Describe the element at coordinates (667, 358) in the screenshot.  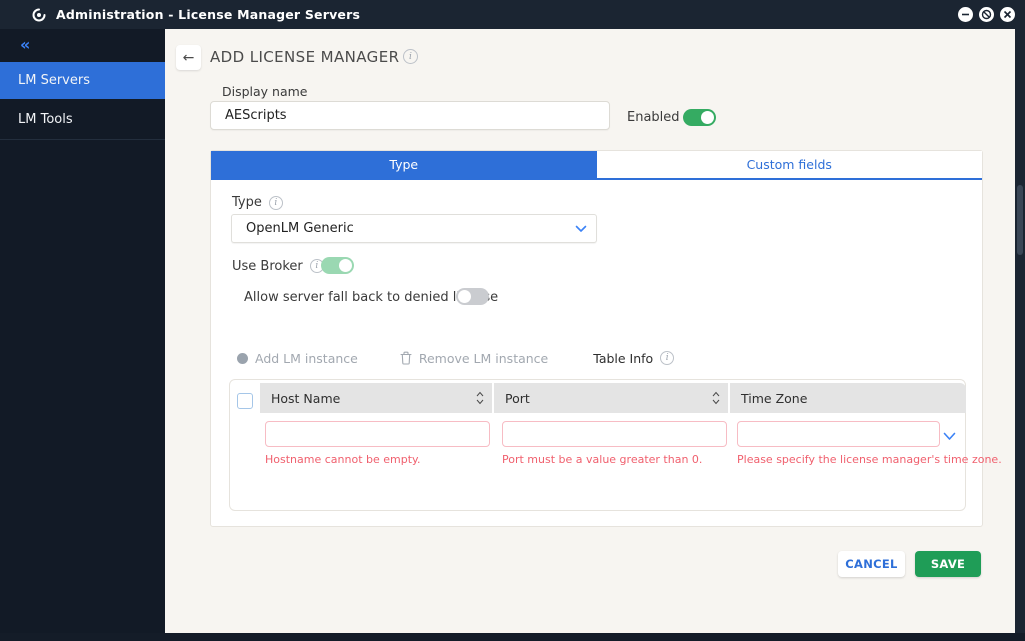
I see `table-info-icon: i` at that location.